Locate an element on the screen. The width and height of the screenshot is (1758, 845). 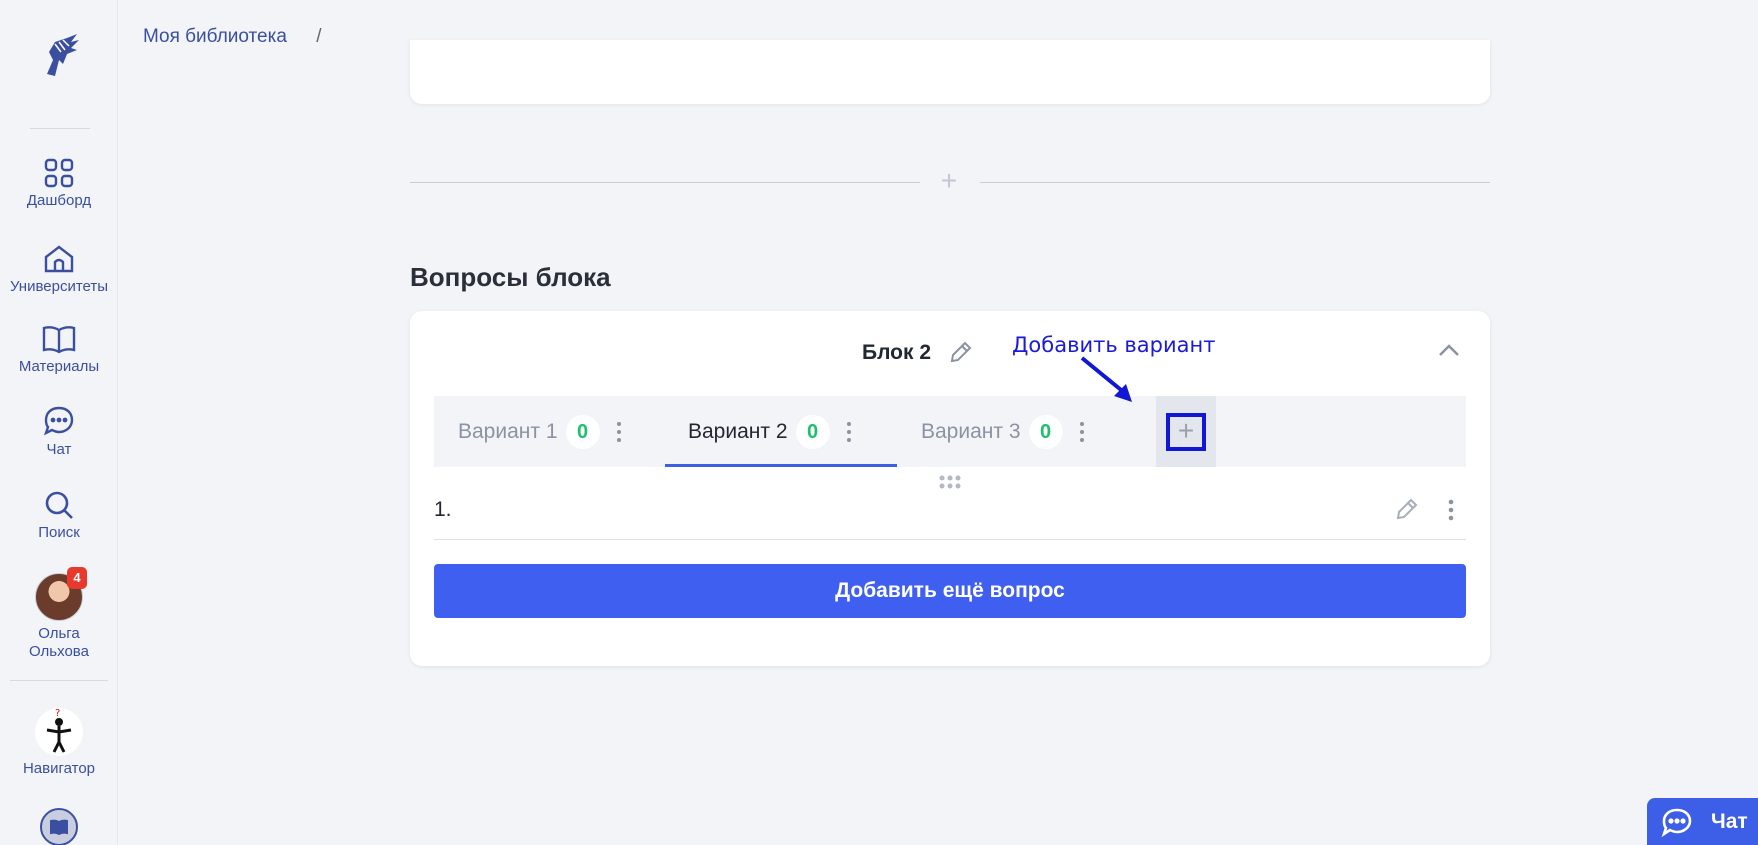
tab-label: Вариант 1 is located at coordinates (508, 431).